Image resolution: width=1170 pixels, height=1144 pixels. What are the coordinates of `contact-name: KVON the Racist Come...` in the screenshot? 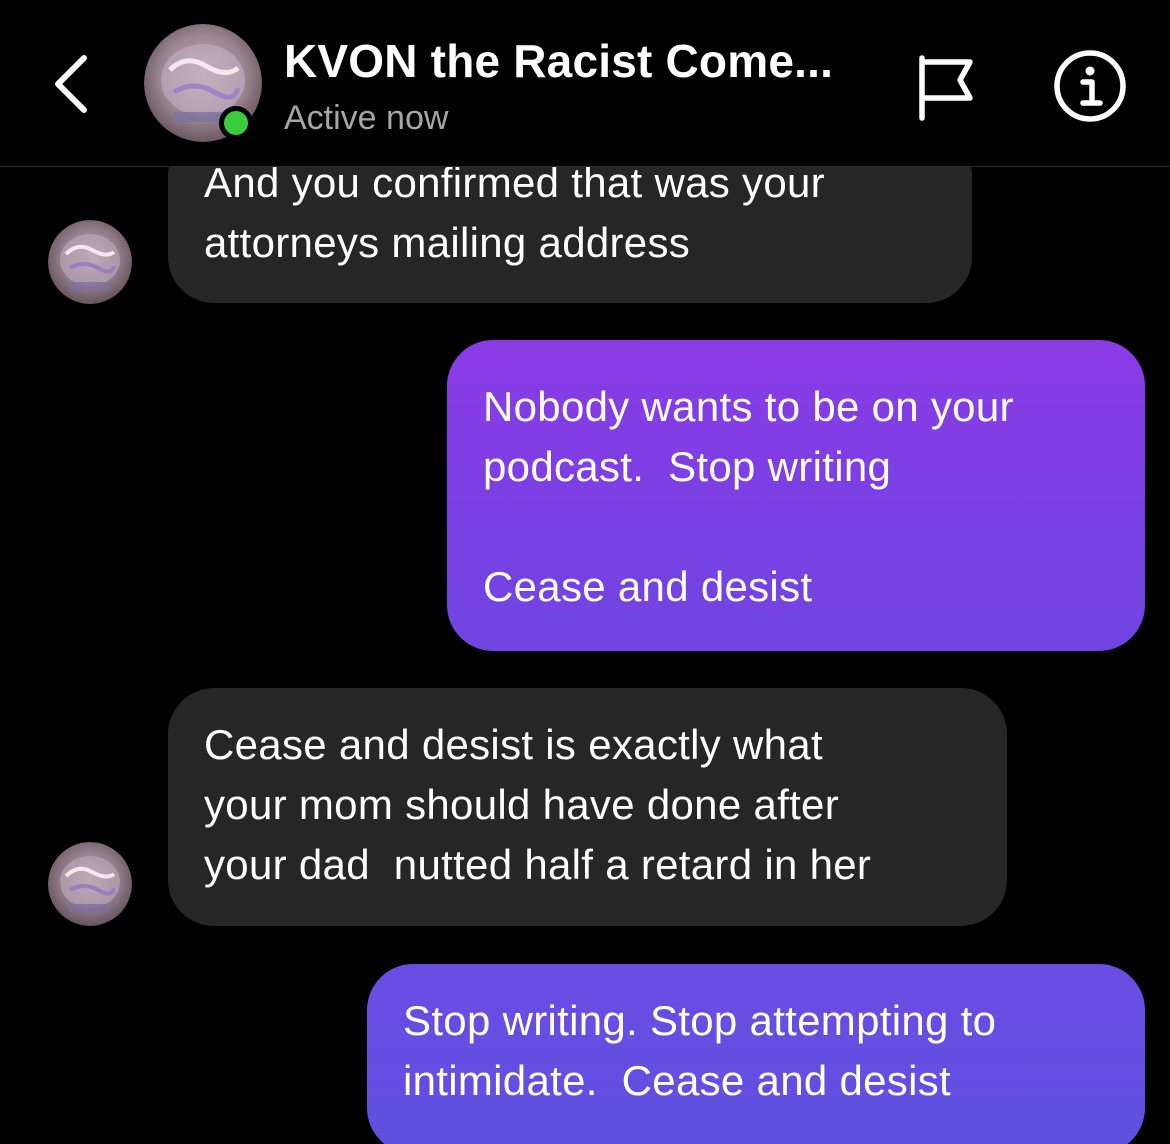 It's located at (584, 61).